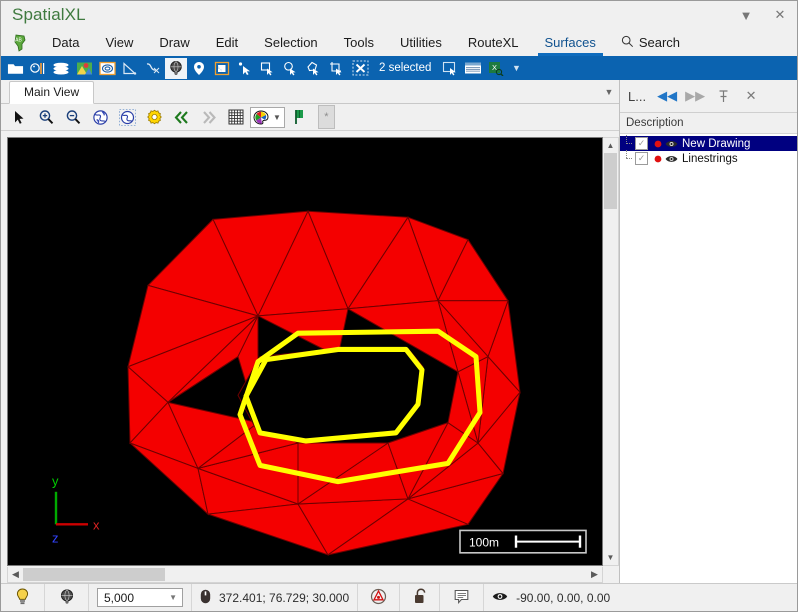 The width and height of the screenshot is (798, 612). What do you see at coordinates (176, 68) in the screenshot?
I see `globe-surface-icon` at bounding box center [176, 68].